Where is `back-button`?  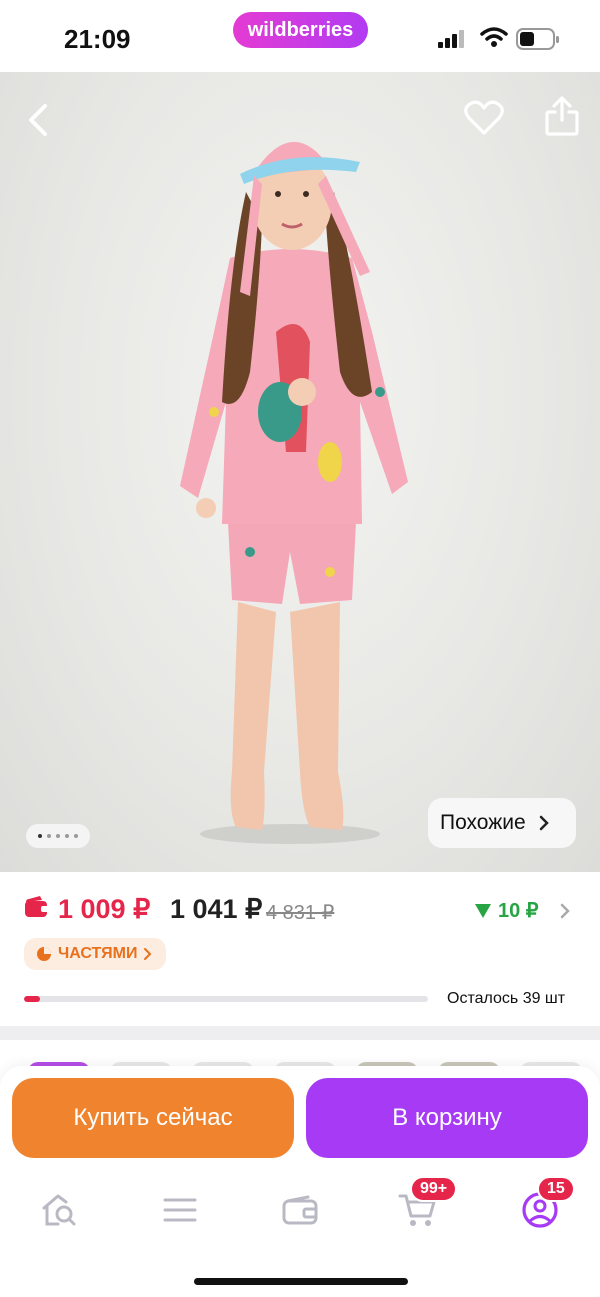 back-button is located at coordinates (38, 120).